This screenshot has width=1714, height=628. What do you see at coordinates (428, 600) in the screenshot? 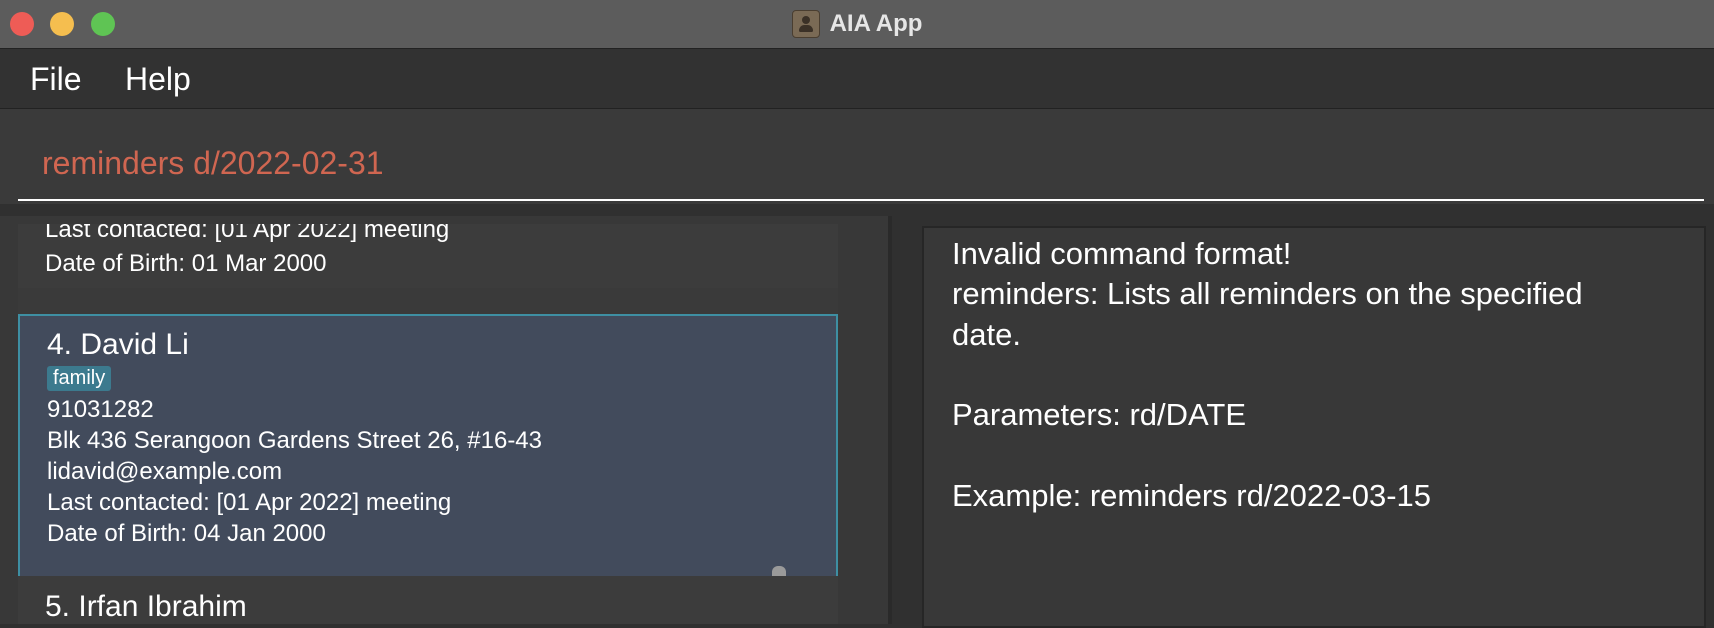
I see `person-card: 5. Irfan Ibrahim` at bounding box center [428, 600].